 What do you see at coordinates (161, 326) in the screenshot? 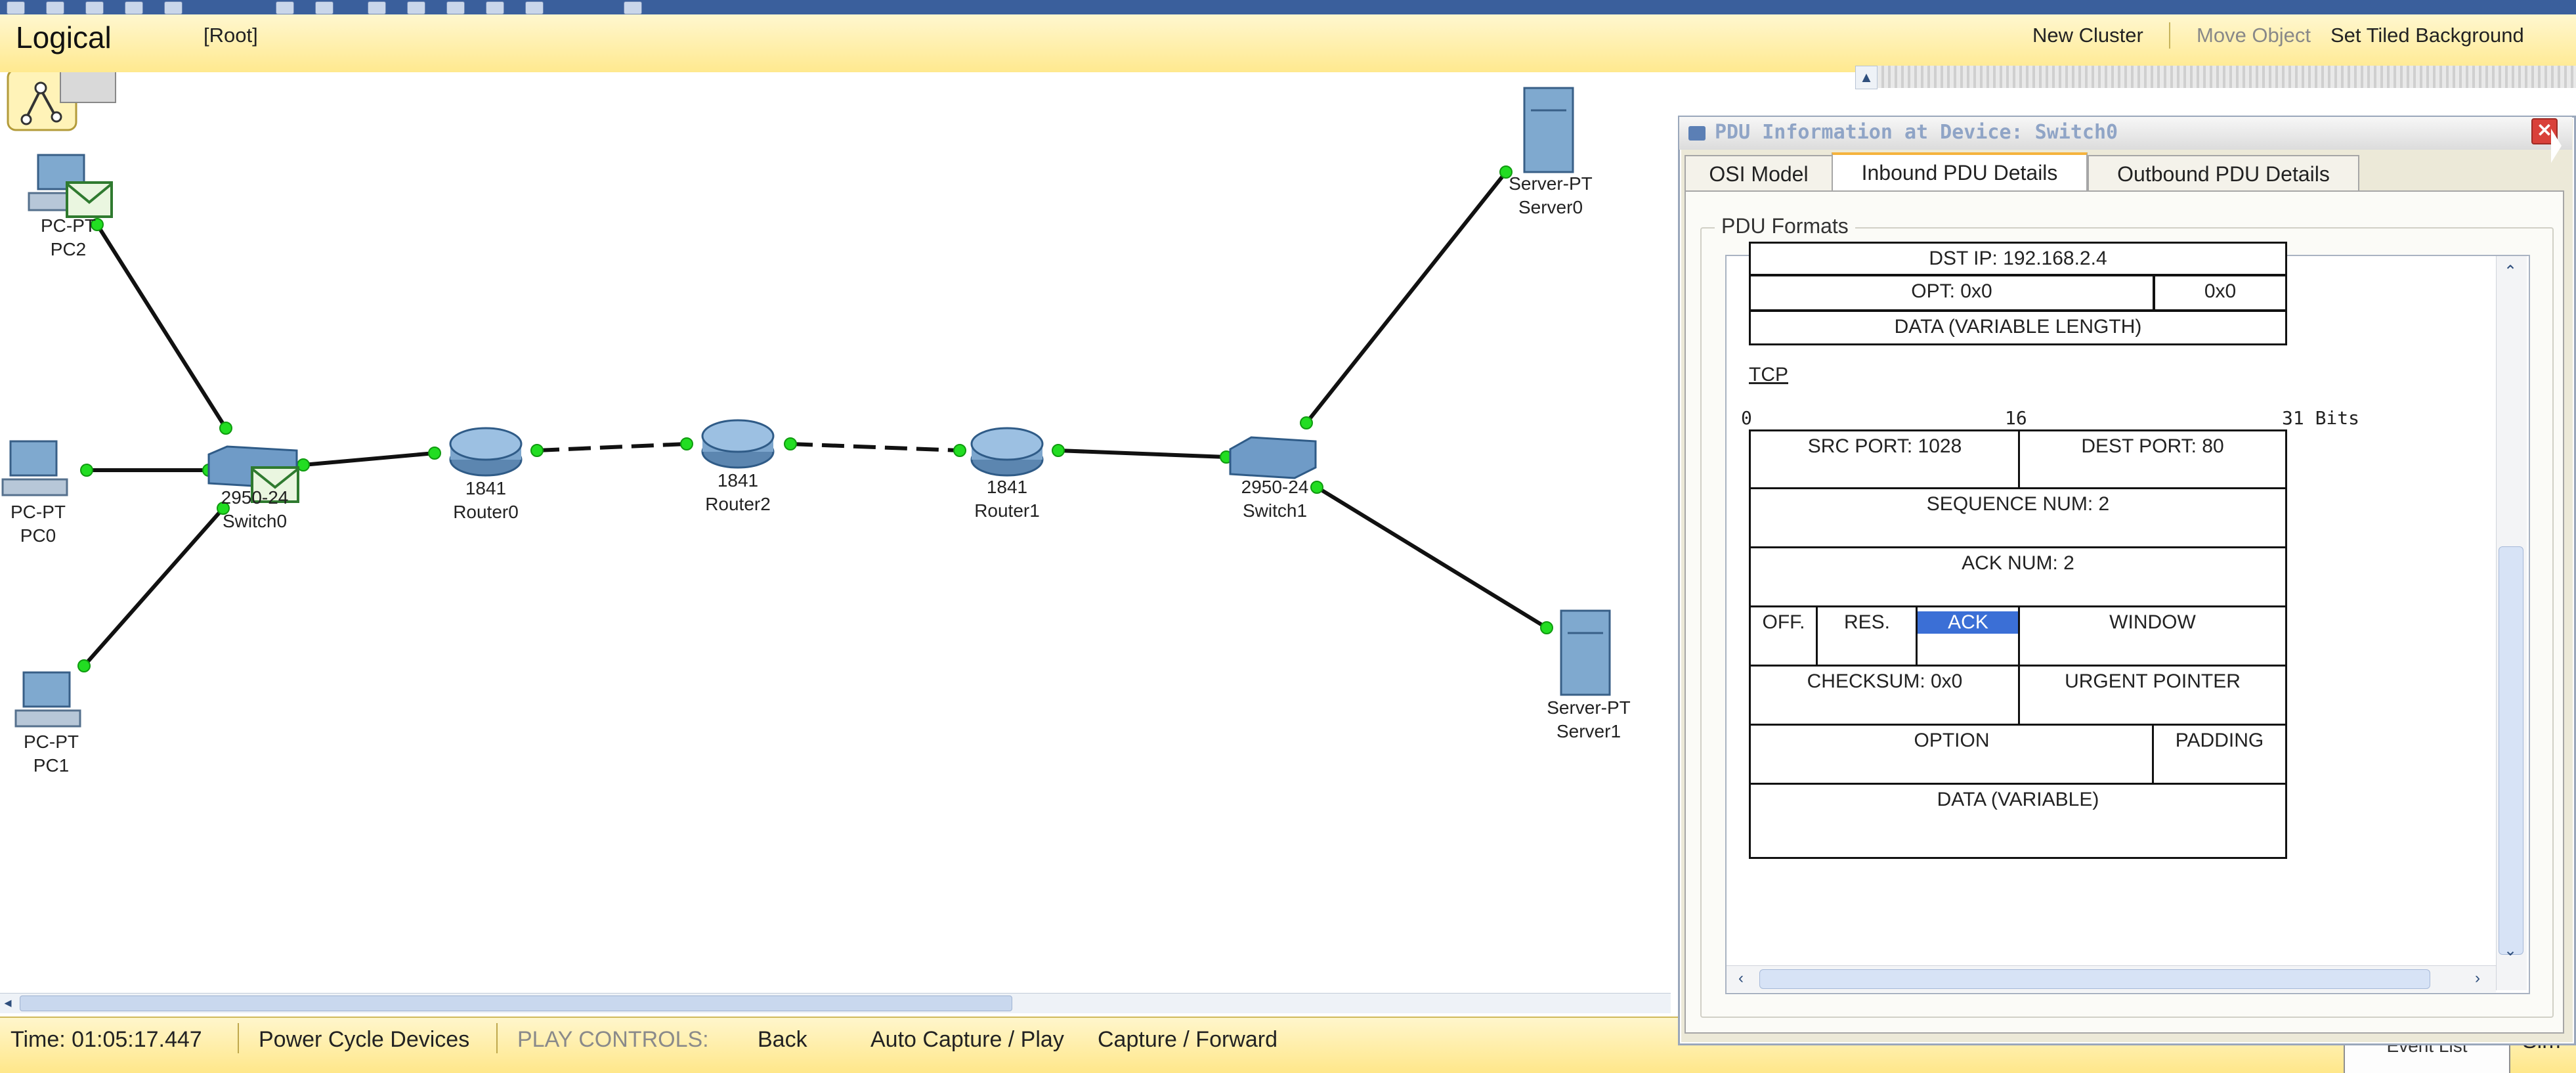
I see `link-pc2-switch0` at bounding box center [161, 326].